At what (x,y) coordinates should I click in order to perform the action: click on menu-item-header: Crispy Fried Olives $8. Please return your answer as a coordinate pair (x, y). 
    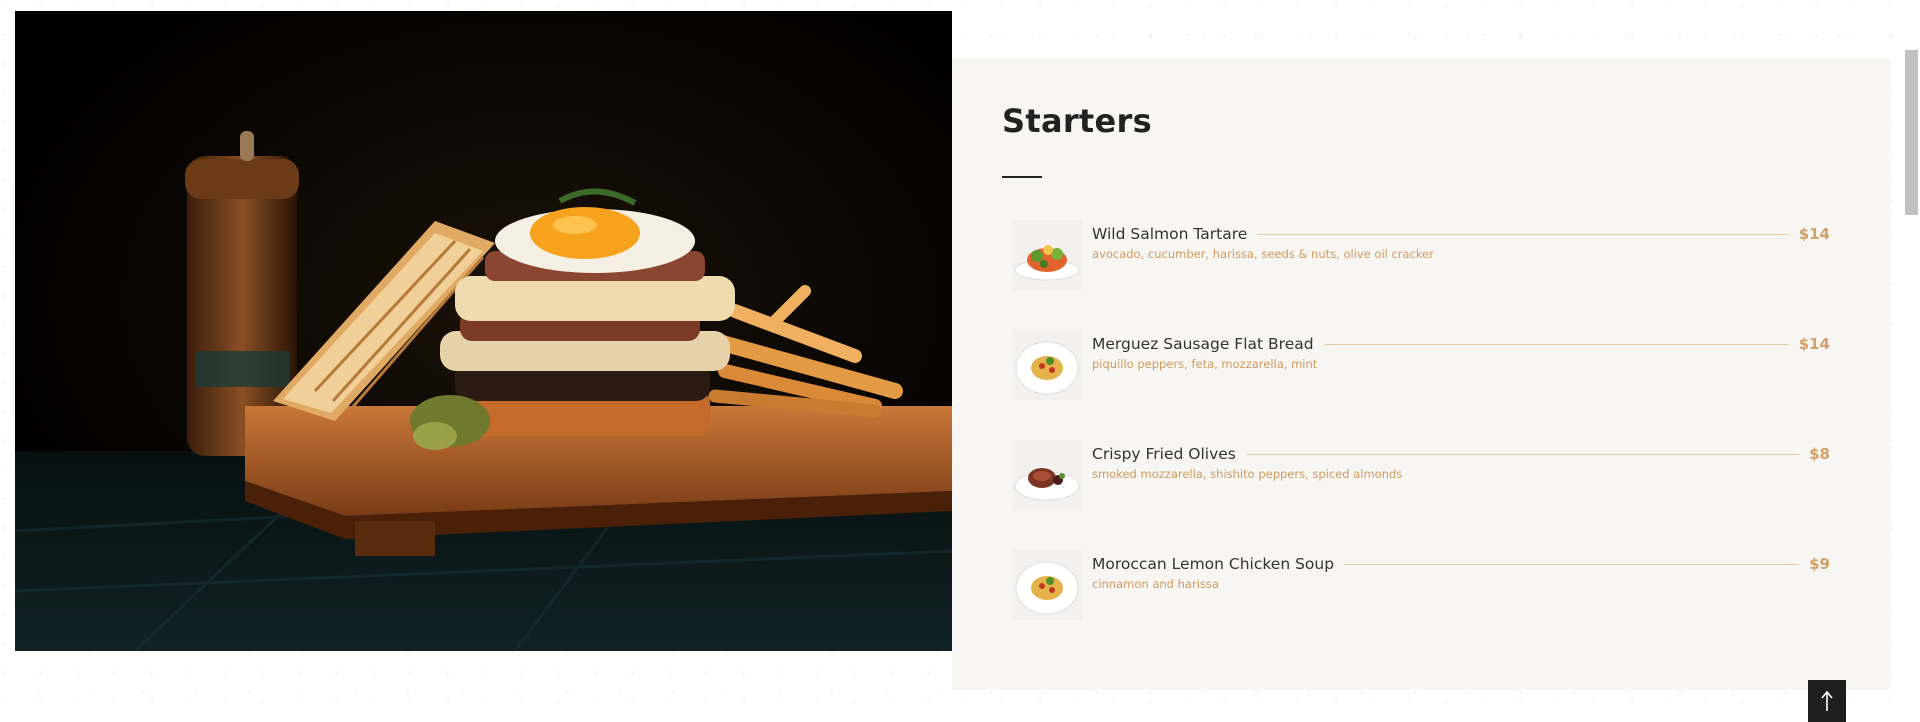
    Looking at the image, I should click on (1461, 454).